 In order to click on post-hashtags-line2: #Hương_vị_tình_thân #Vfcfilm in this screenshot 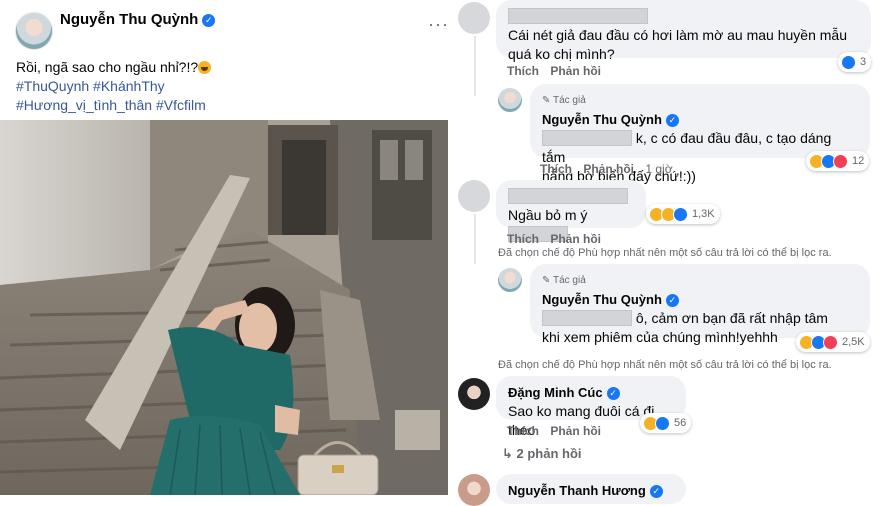, I will do `click(113, 105)`.